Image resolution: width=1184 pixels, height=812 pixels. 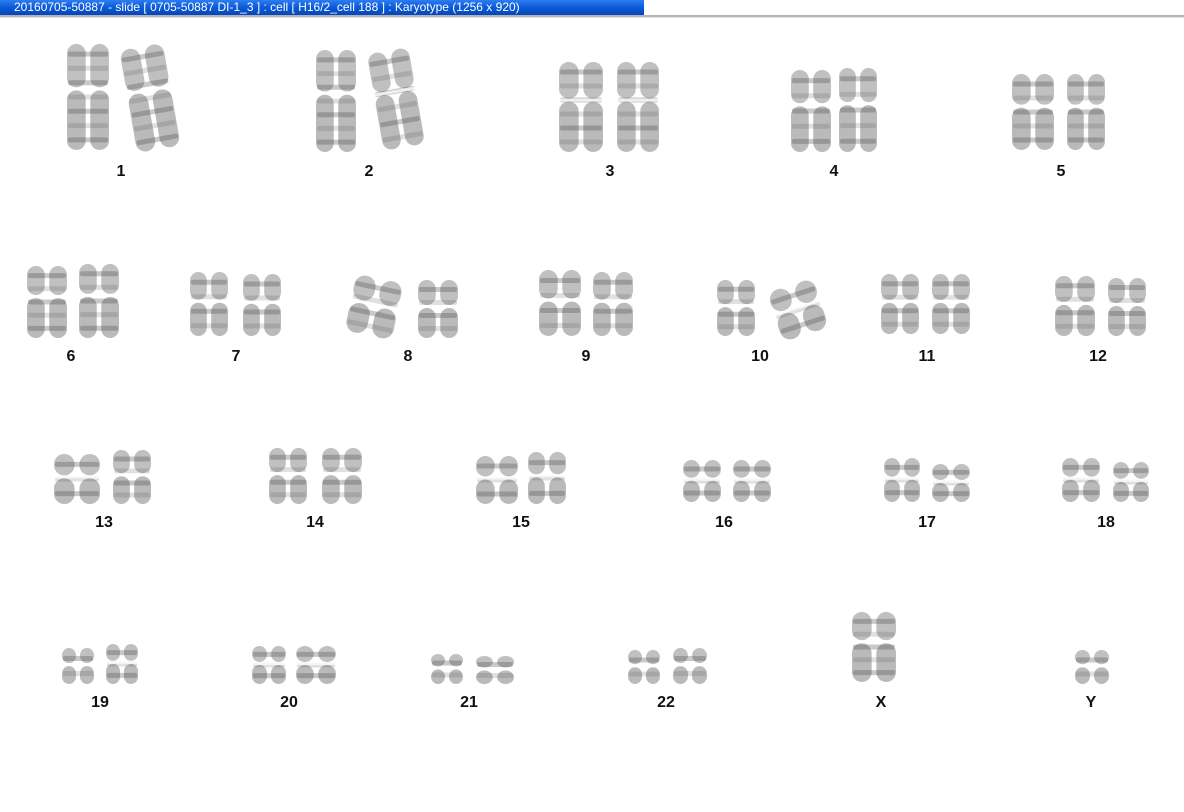 I want to click on chromosome-label: 17, so click(x=927, y=522).